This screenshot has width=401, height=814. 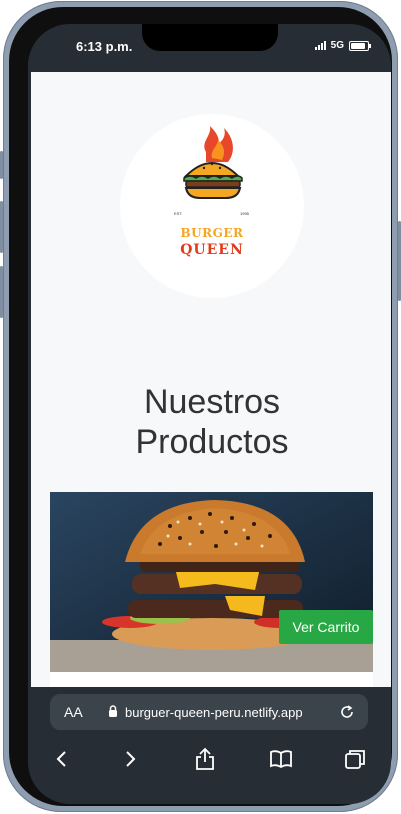 I want to click on text-size-button: AA, so click(x=73, y=712).